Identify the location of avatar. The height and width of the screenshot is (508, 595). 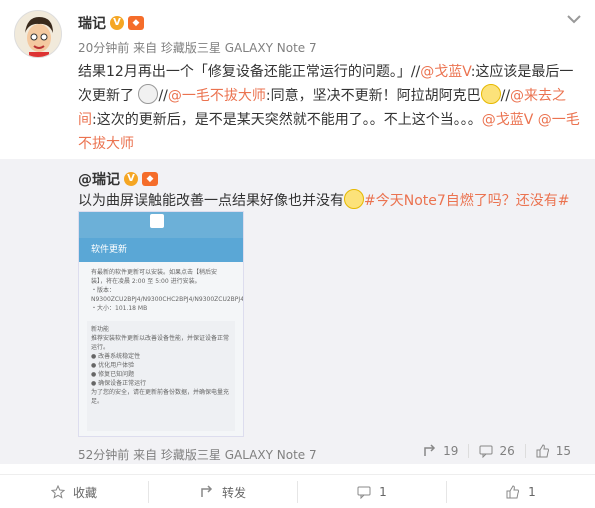
(38, 34).